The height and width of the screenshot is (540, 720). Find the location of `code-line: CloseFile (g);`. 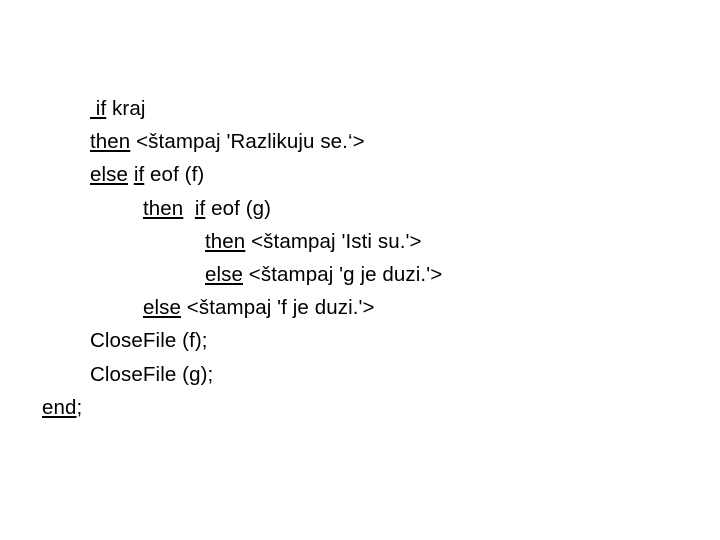

code-line: CloseFile (g); is located at coordinates (360, 374).